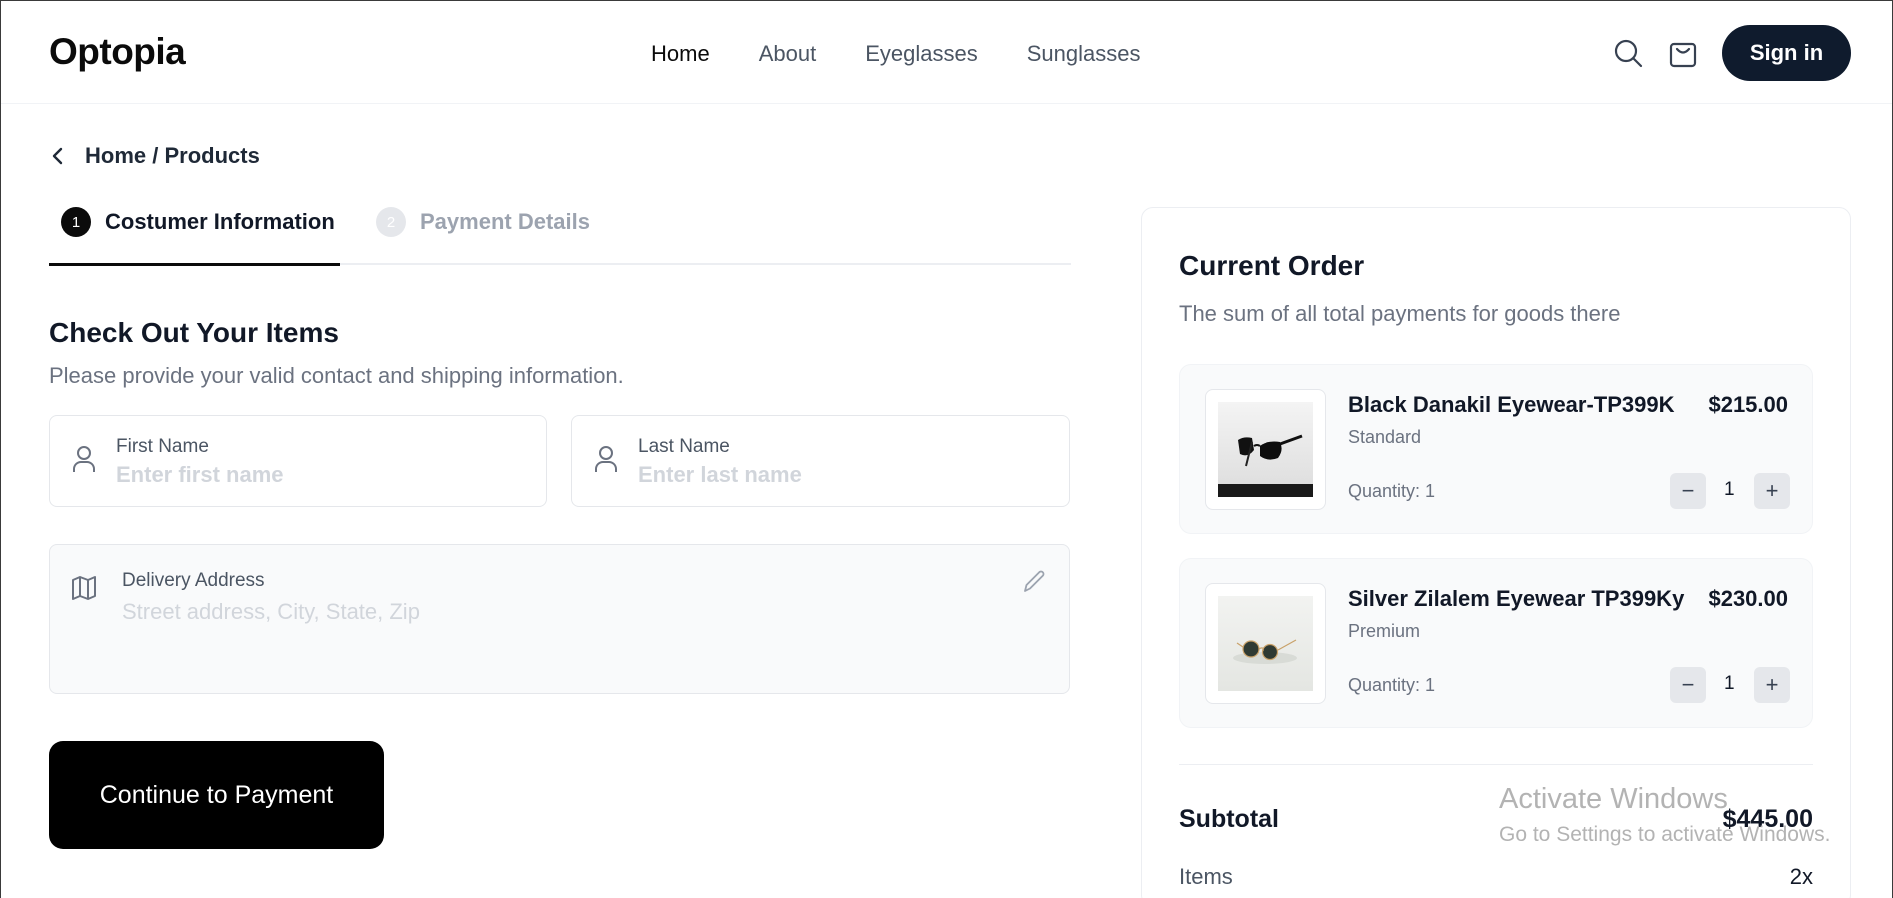  What do you see at coordinates (1496, 764) in the screenshot?
I see `divider` at bounding box center [1496, 764].